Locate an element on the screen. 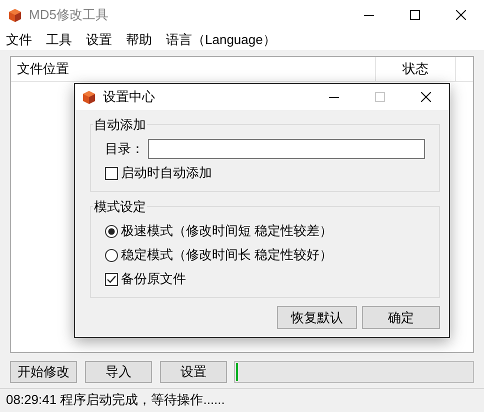 The width and height of the screenshot is (484, 412). column-header: 状态 is located at coordinates (416, 69).